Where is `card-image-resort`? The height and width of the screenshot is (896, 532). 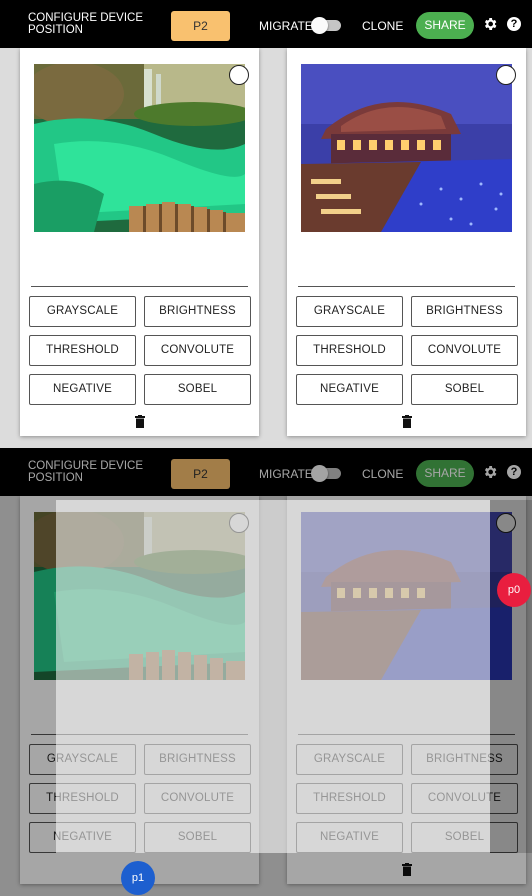
card-image-resort is located at coordinates (406, 148).